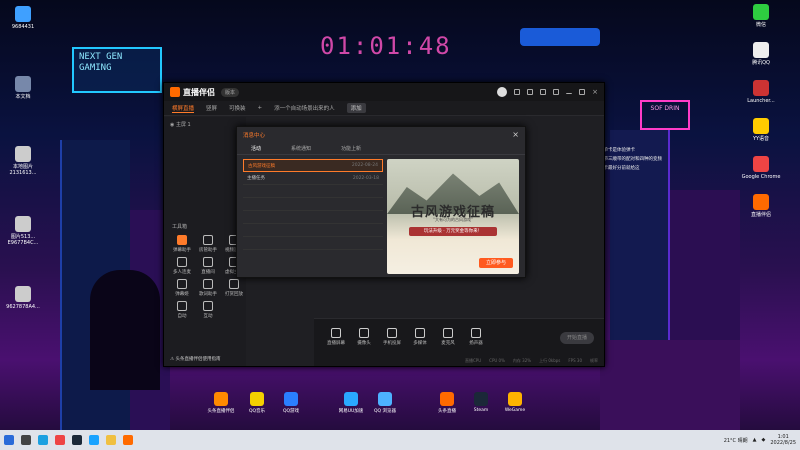  What do you see at coordinates (26, 440) in the screenshot?
I see `search-icon` at bounding box center [26, 440].